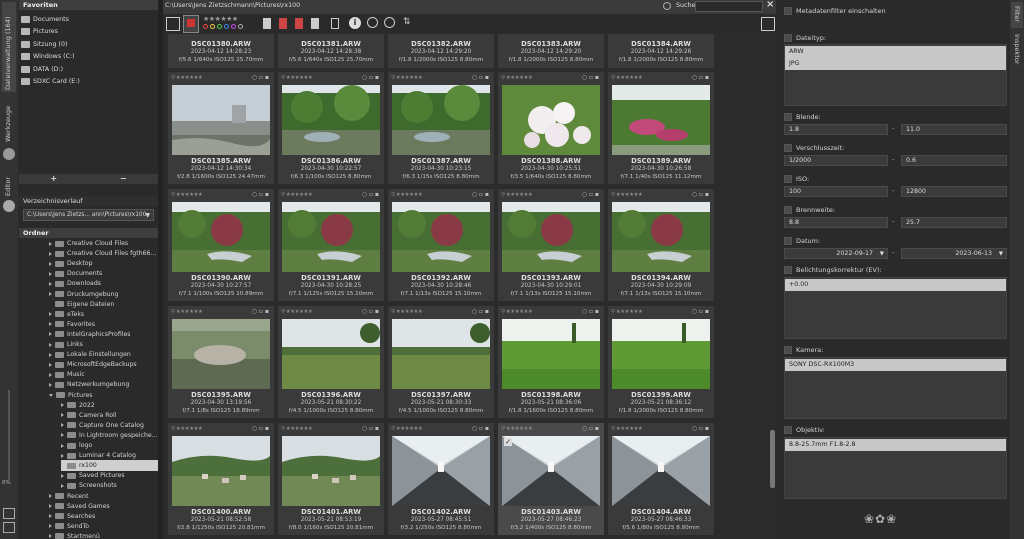 This screenshot has height=539, width=1024. I want to click on trash-icon, so click(299, 23).